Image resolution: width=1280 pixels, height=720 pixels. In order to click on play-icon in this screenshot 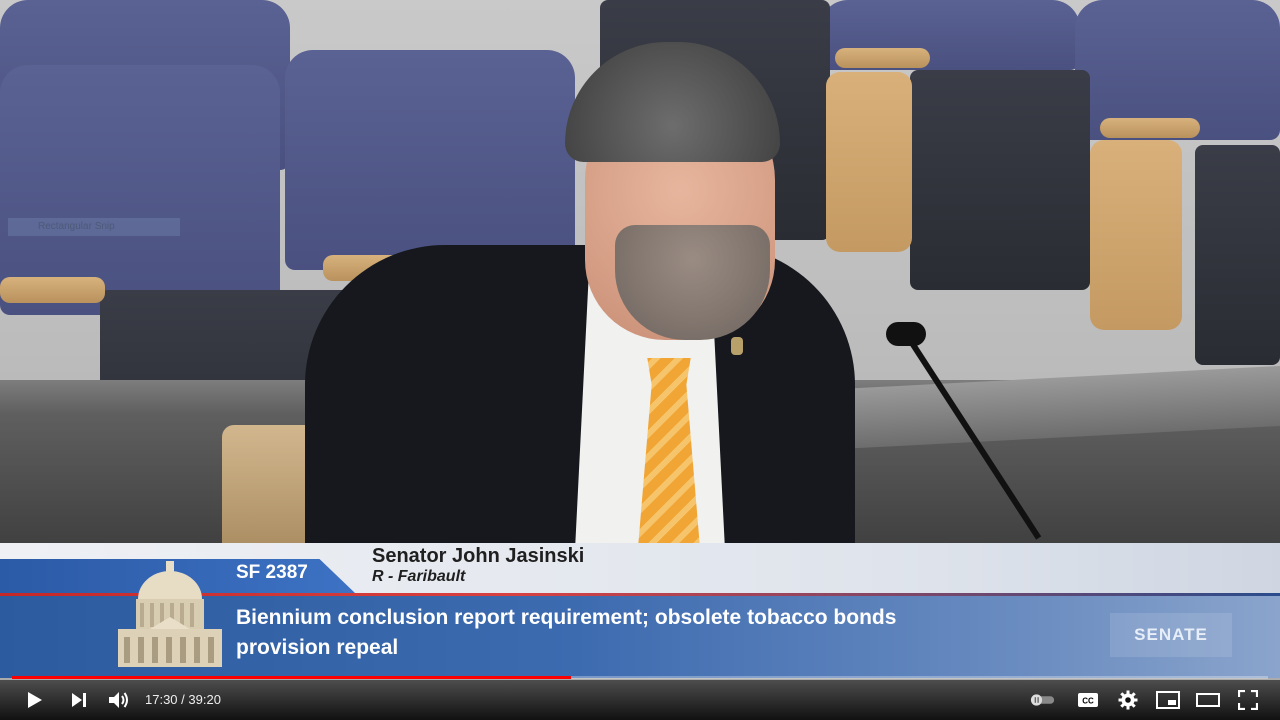, I will do `click(35, 700)`.